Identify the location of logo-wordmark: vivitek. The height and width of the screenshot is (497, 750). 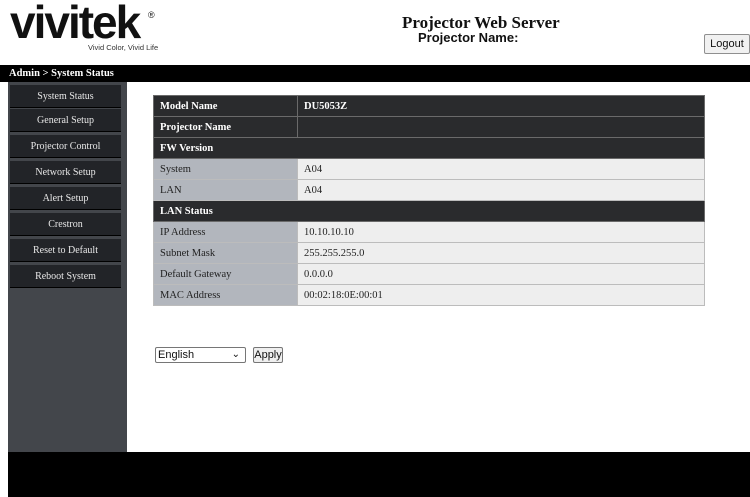
(75, 24).